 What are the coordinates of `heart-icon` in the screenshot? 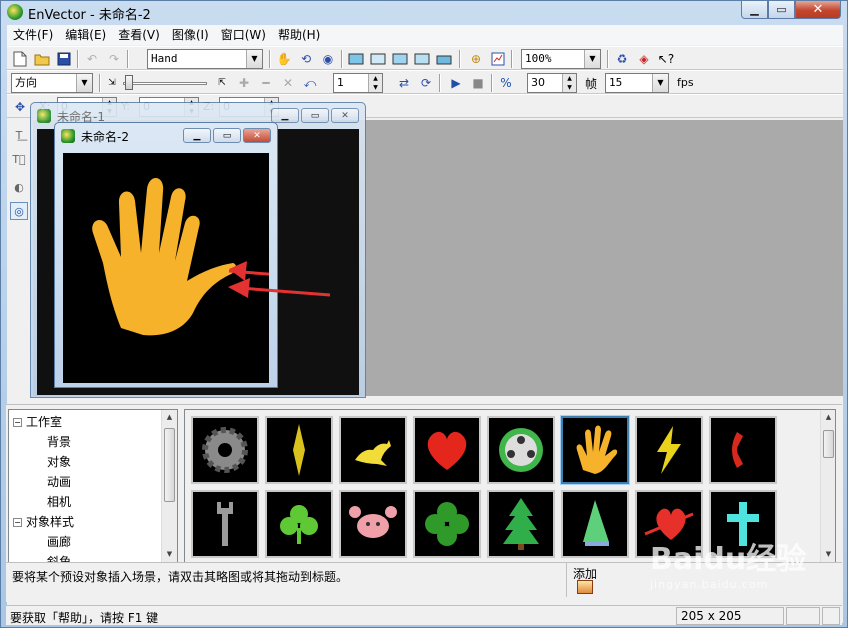 It's located at (447, 450).